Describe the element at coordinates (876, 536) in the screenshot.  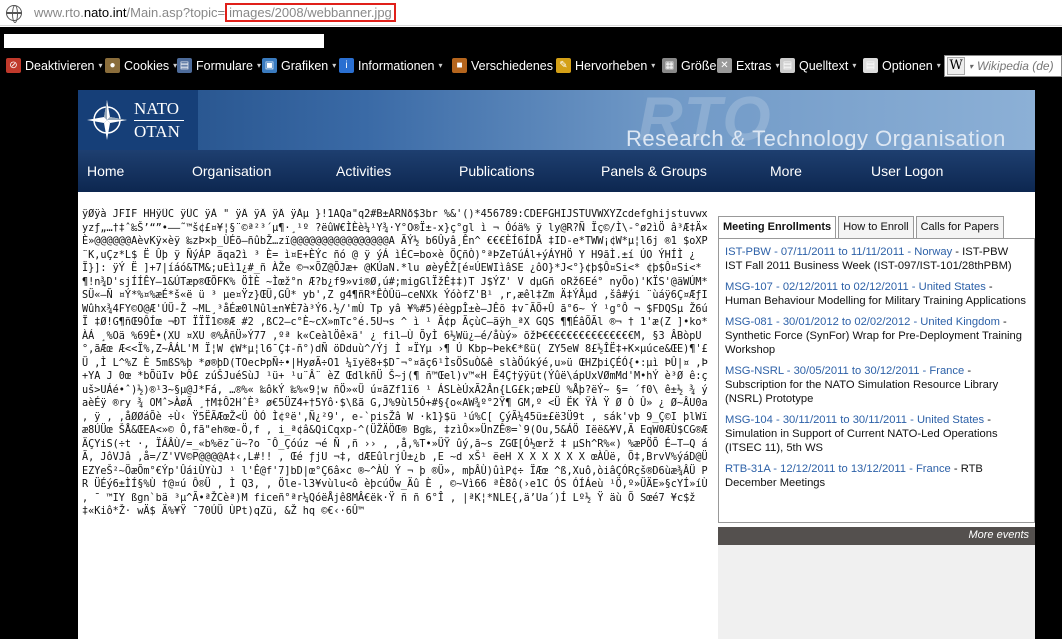
I see `more-events-link: More events` at that location.